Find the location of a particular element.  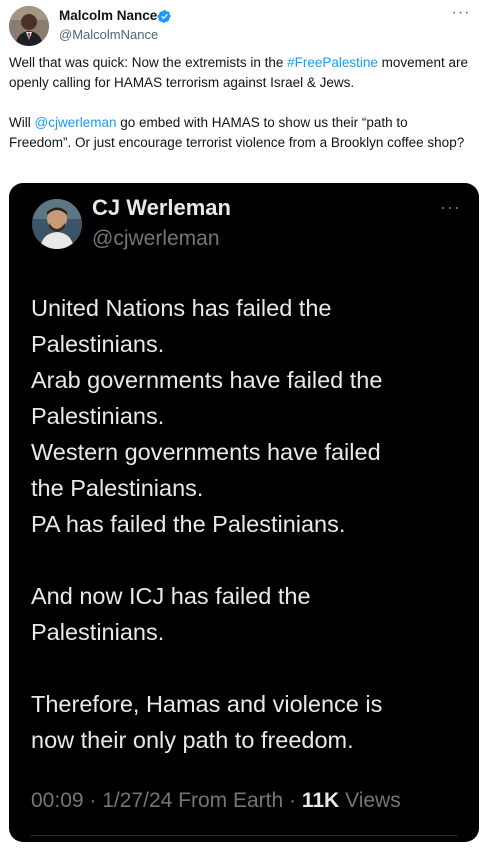

hashtag-link: #FreePalestine is located at coordinates (332, 62).